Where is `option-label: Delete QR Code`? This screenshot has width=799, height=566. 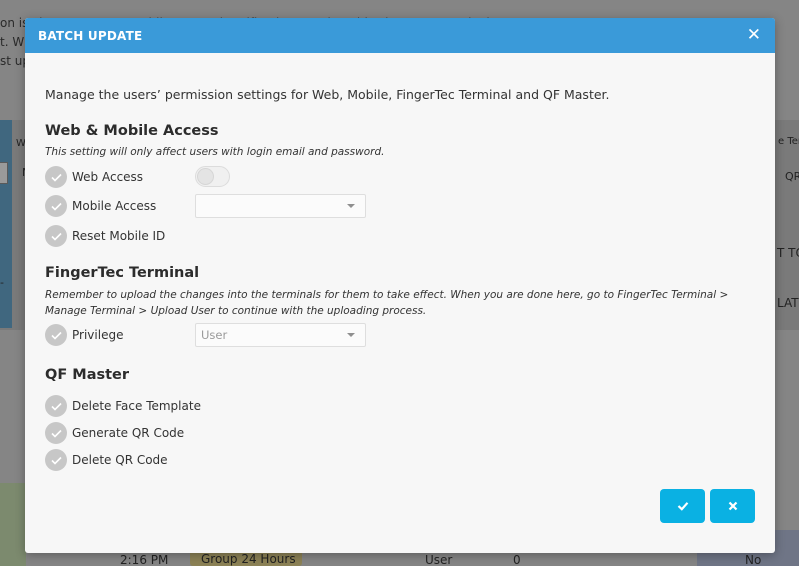 option-label: Delete QR Code is located at coordinates (120, 460).